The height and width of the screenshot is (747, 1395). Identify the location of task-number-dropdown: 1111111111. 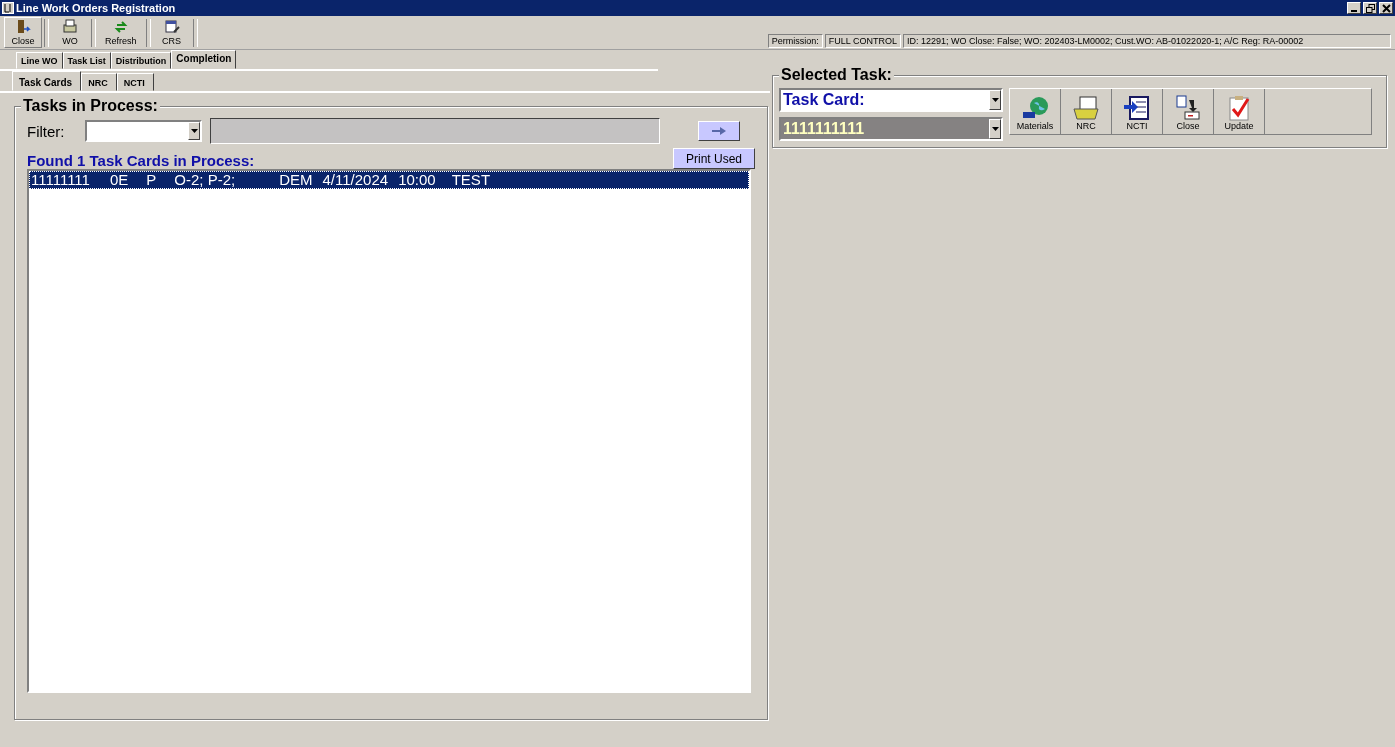
(891, 129).